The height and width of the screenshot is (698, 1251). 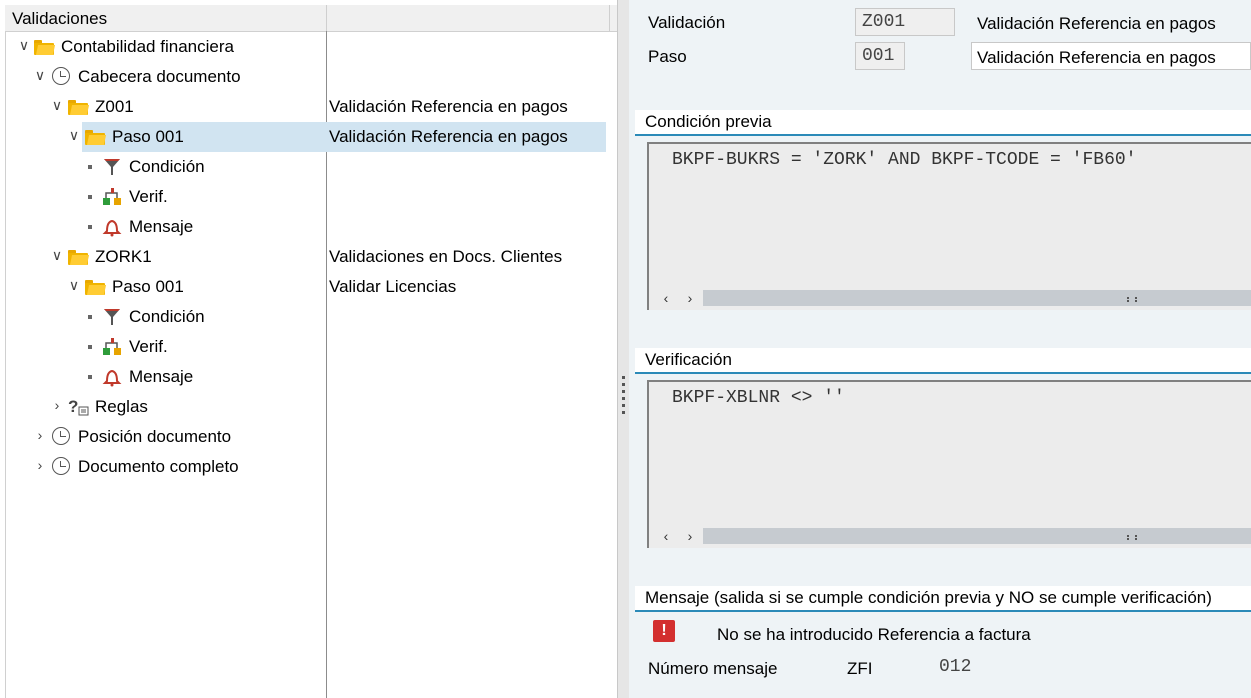 I want to click on rules-icon: ?, so click(x=78, y=407).